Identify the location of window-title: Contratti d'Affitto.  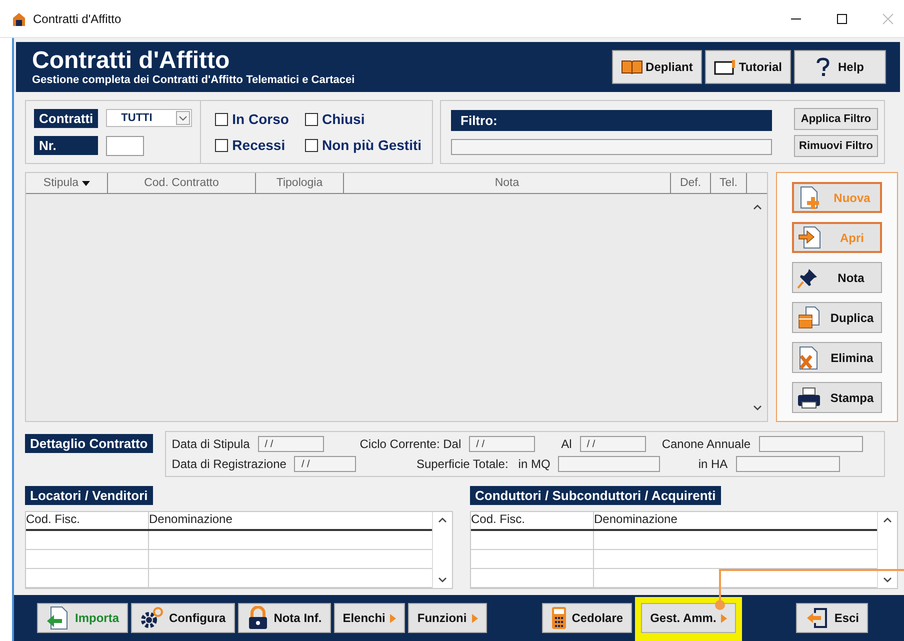
(77, 19).